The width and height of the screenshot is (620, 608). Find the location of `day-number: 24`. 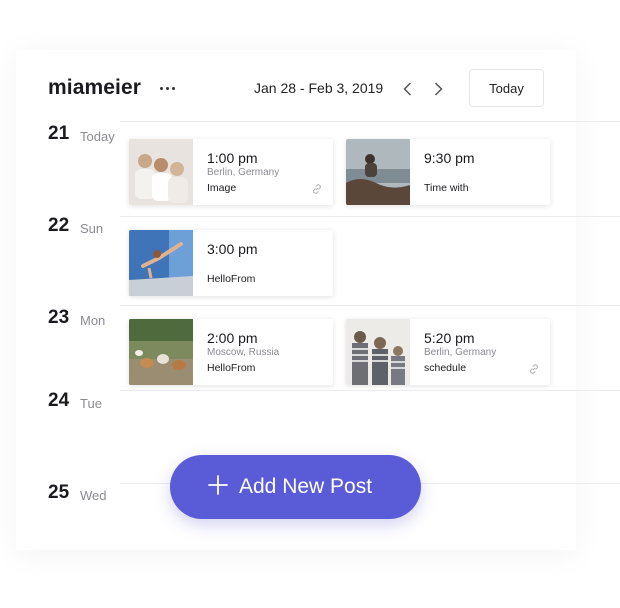

day-number: 24 is located at coordinates (59, 400).